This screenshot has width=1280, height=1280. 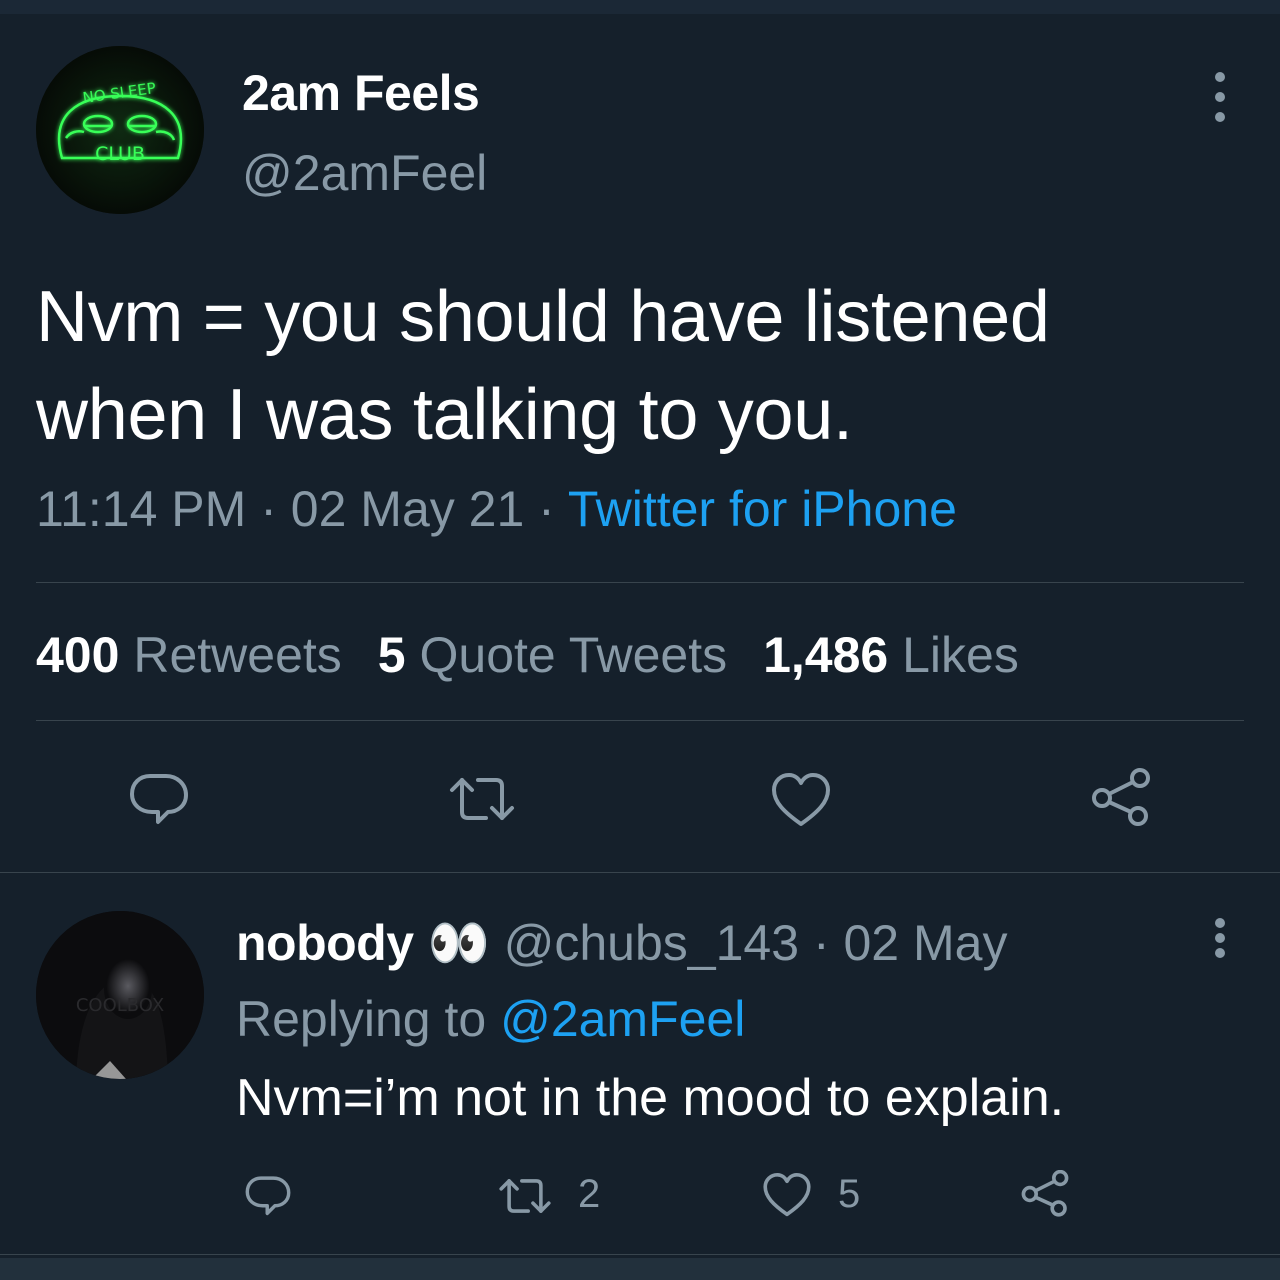 What do you see at coordinates (141, 509) in the screenshot?
I see `tweet-time: 11:14 PM` at bounding box center [141, 509].